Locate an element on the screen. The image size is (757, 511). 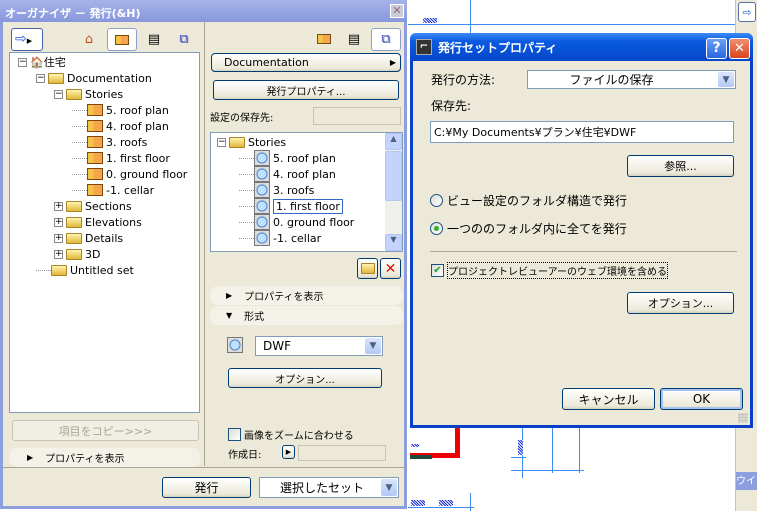
tree-item-label: 0. ground floor is located at coordinates (314, 222).